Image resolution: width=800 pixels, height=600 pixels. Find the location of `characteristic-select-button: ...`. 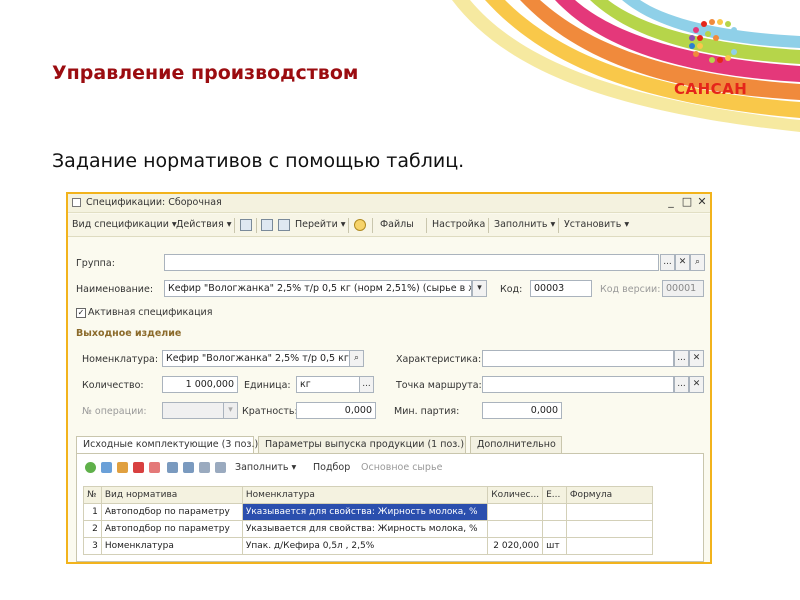

characteristic-select-button: ... is located at coordinates (681, 358).